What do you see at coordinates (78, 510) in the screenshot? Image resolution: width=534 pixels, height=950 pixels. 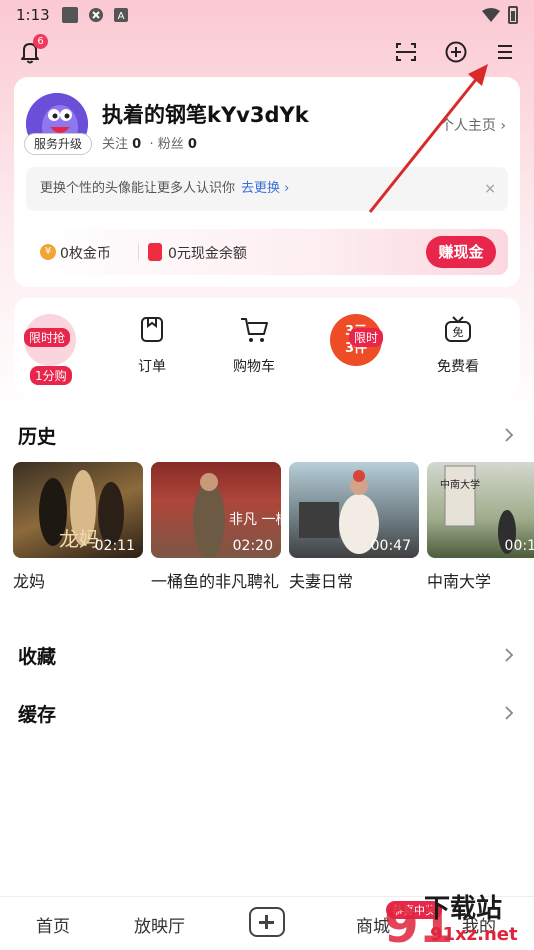 I see `history-thumb-1: 龙妈 02:11` at bounding box center [78, 510].